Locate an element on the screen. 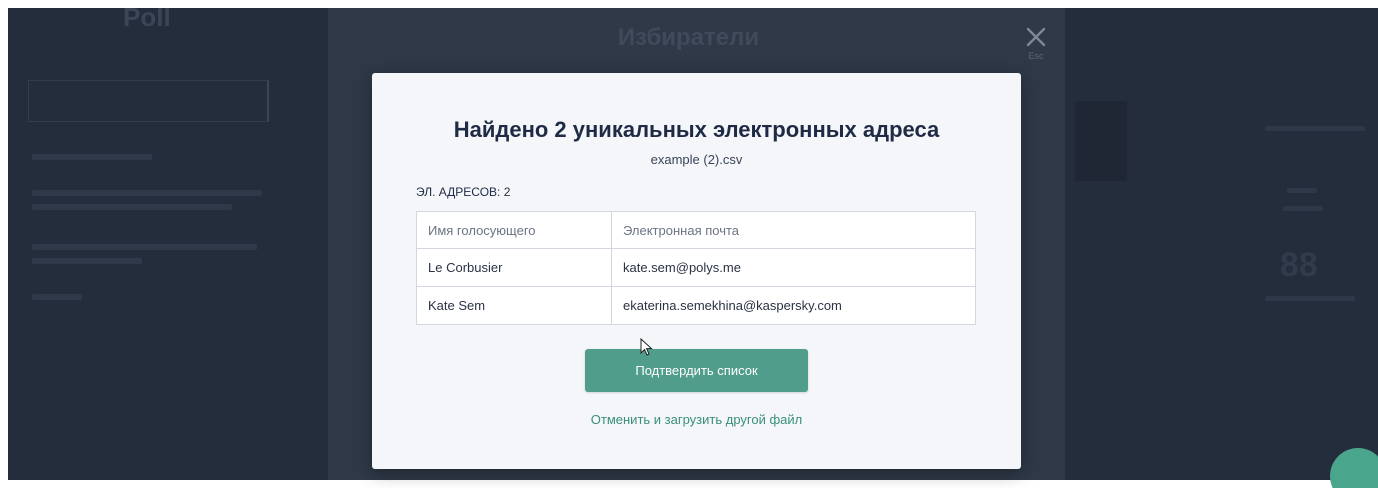 The height and width of the screenshot is (488, 1378). mouse-pointer-icon is located at coordinates (646, 347).